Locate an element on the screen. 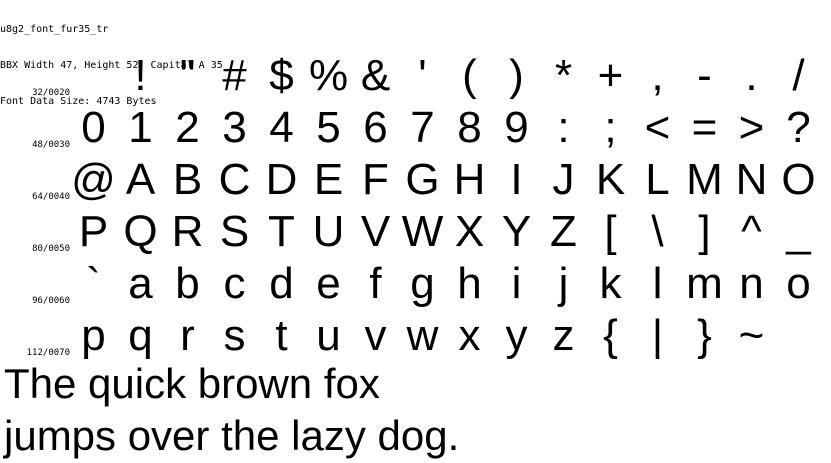 This screenshot has width=831, height=463. glyph-cell: | is located at coordinates (657, 335).